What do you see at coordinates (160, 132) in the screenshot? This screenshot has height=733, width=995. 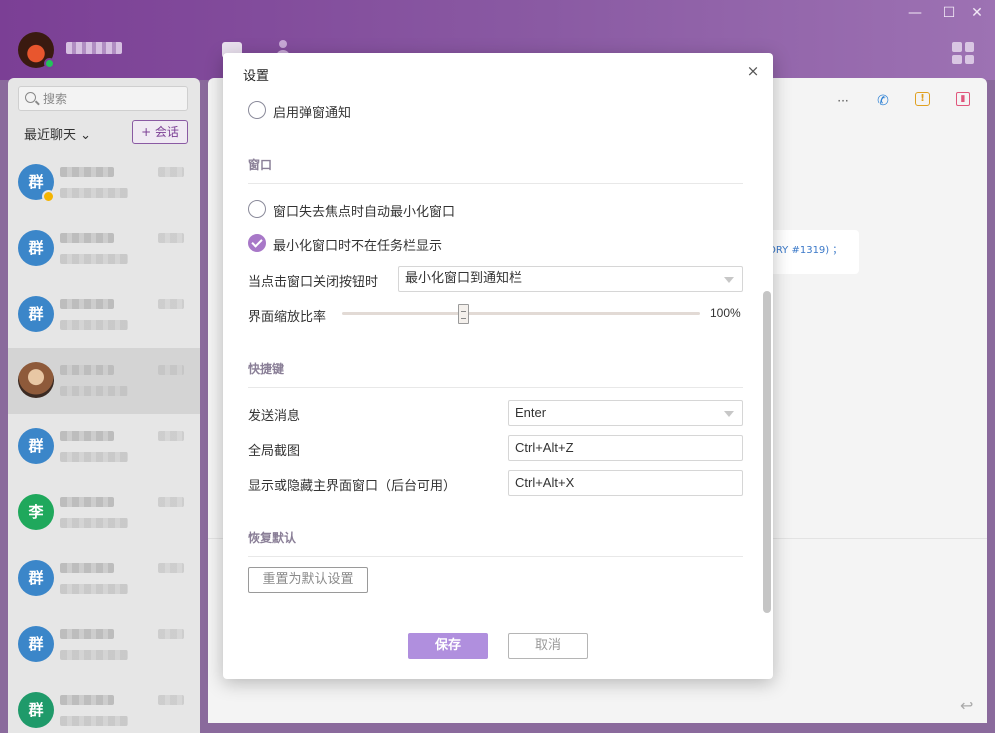 I see `new-chat-button: + 会话` at bounding box center [160, 132].